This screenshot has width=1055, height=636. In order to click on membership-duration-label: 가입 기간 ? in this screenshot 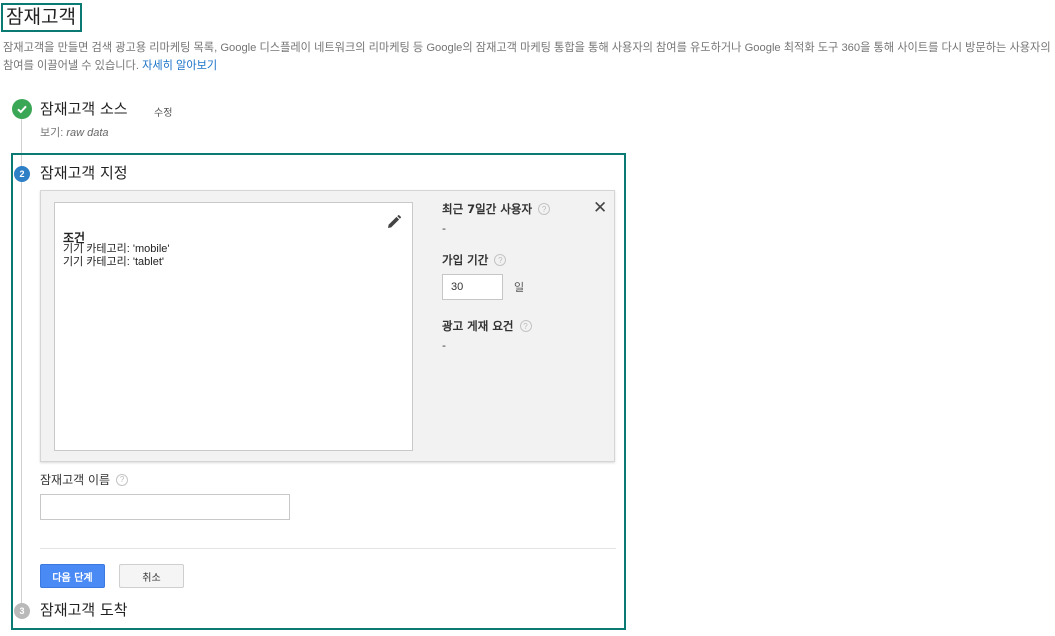, I will do `click(474, 260)`.